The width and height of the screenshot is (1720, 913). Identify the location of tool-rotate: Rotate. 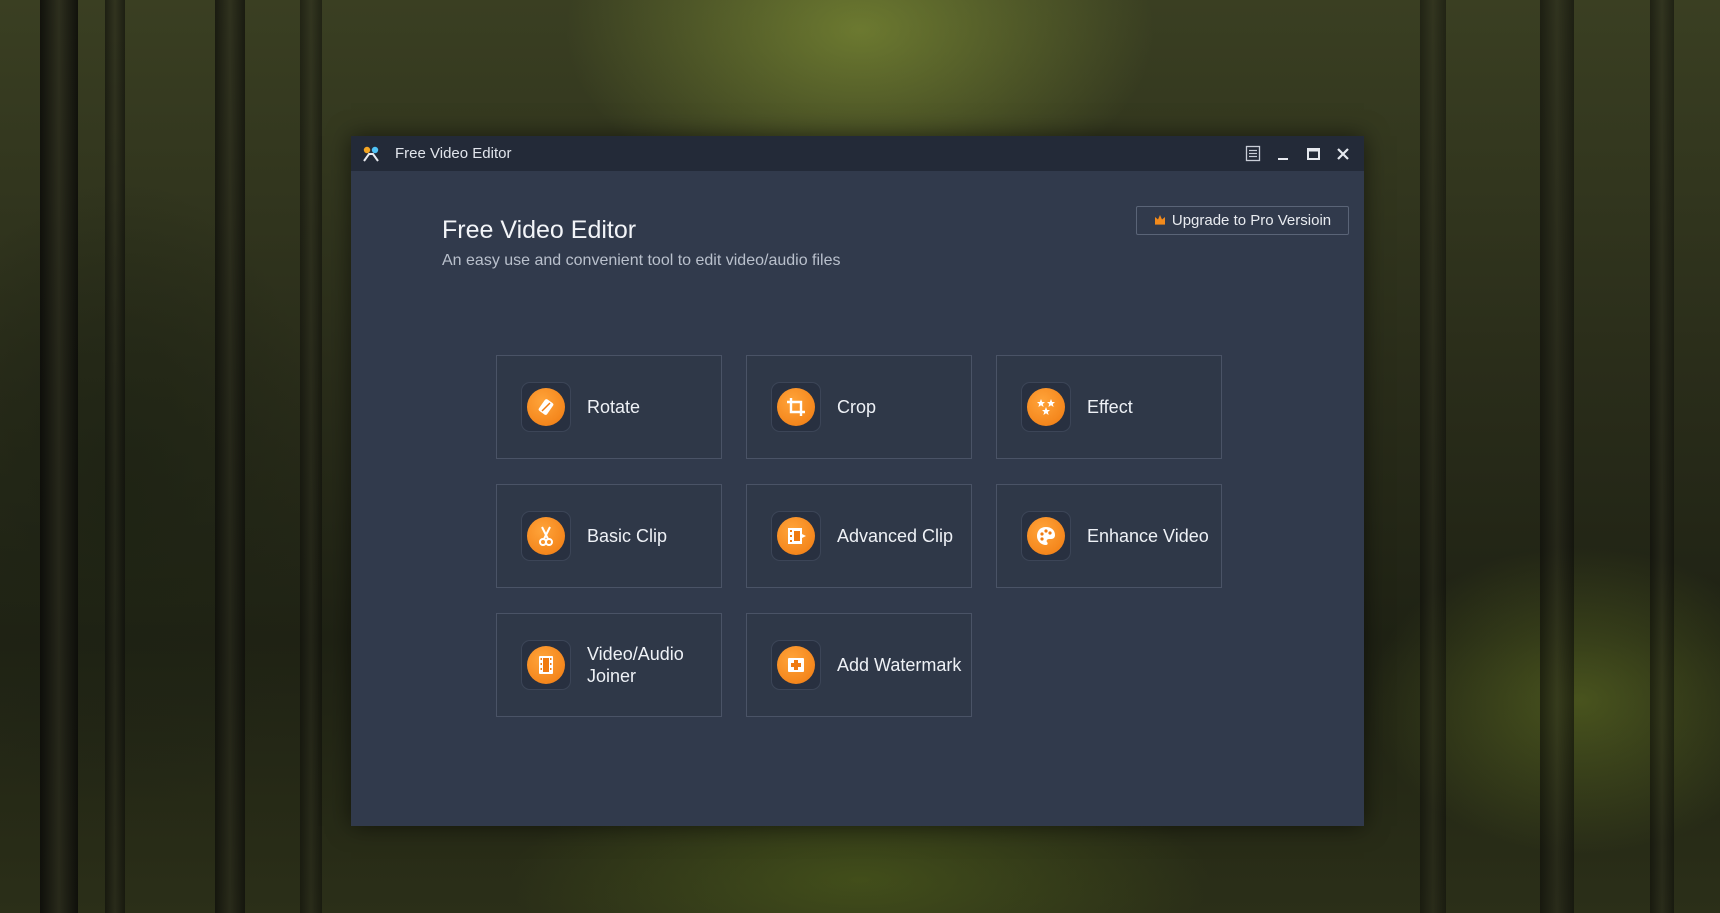
(609, 407).